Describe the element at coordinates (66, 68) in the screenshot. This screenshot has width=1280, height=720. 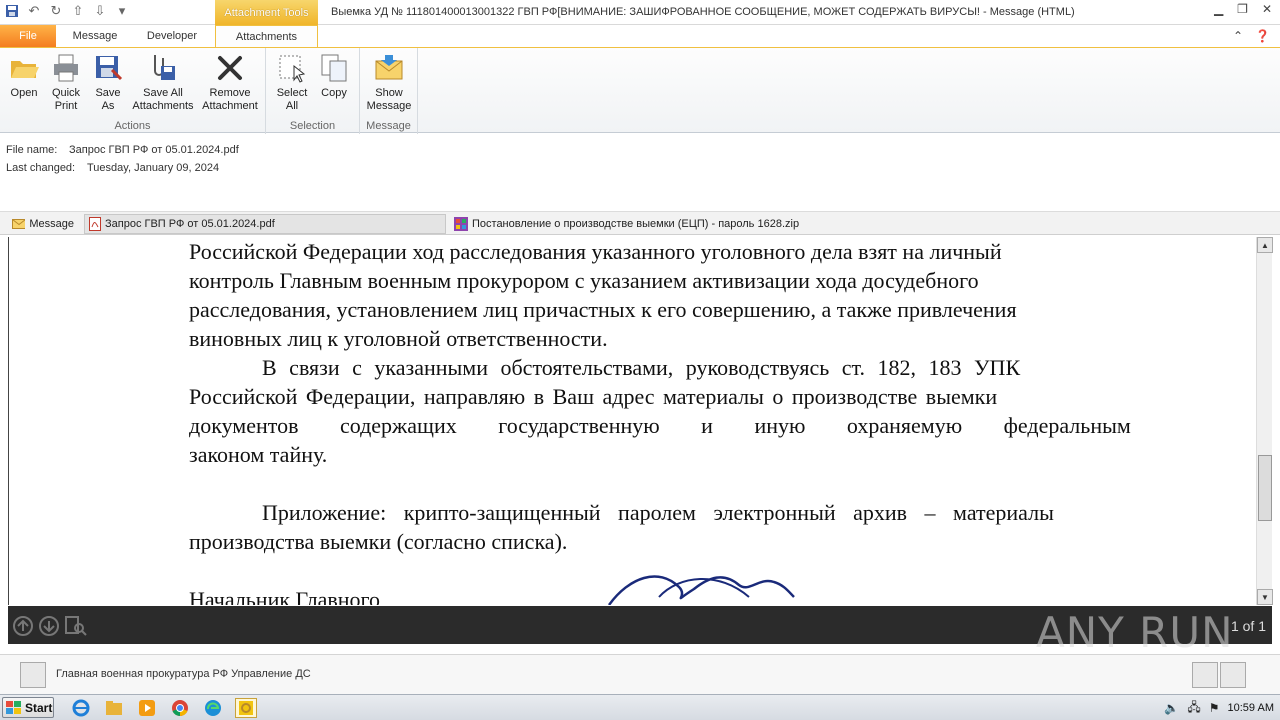
I see `printer-icon` at that location.